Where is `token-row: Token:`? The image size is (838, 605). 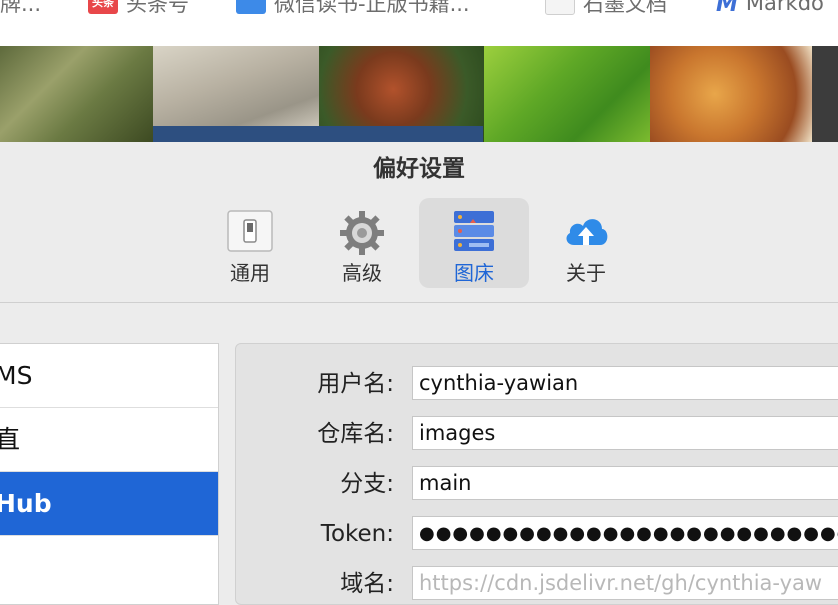
token-row: Token: is located at coordinates (537, 534).